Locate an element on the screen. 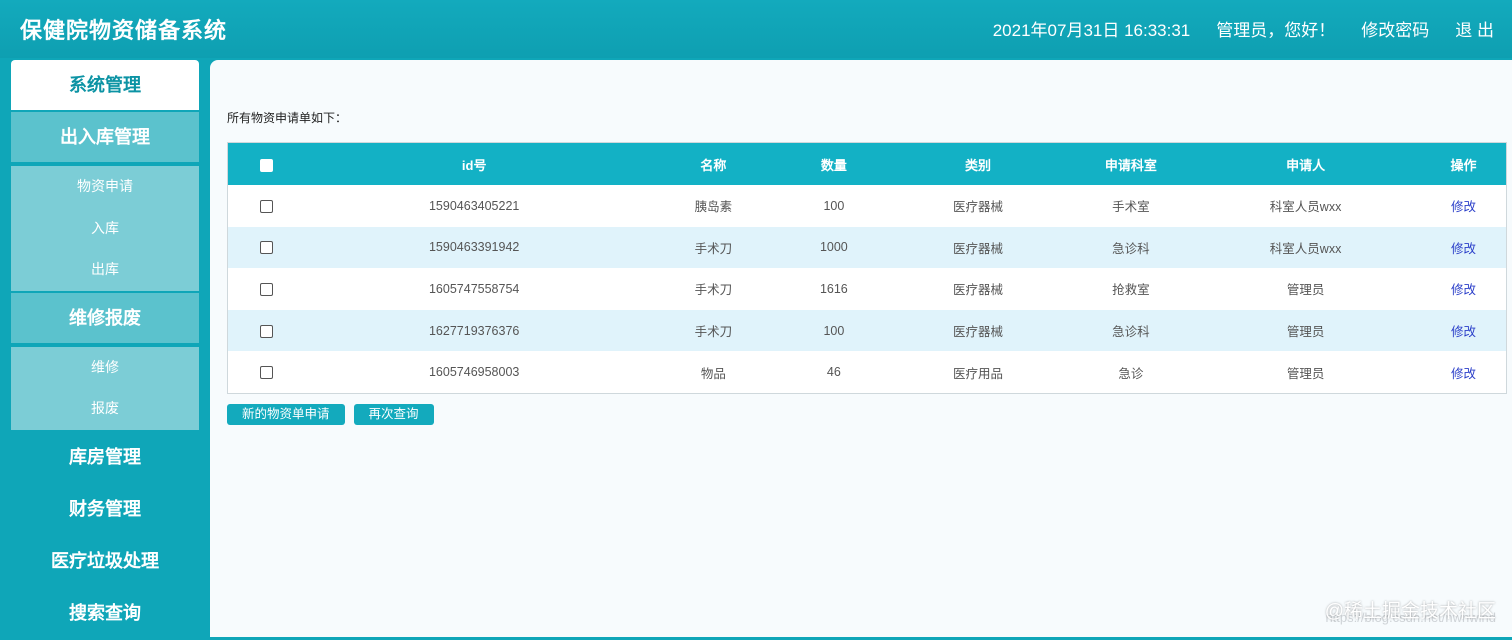 This screenshot has width=1512, height=640. col-header-id: id号 is located at coordinates (474, 165).